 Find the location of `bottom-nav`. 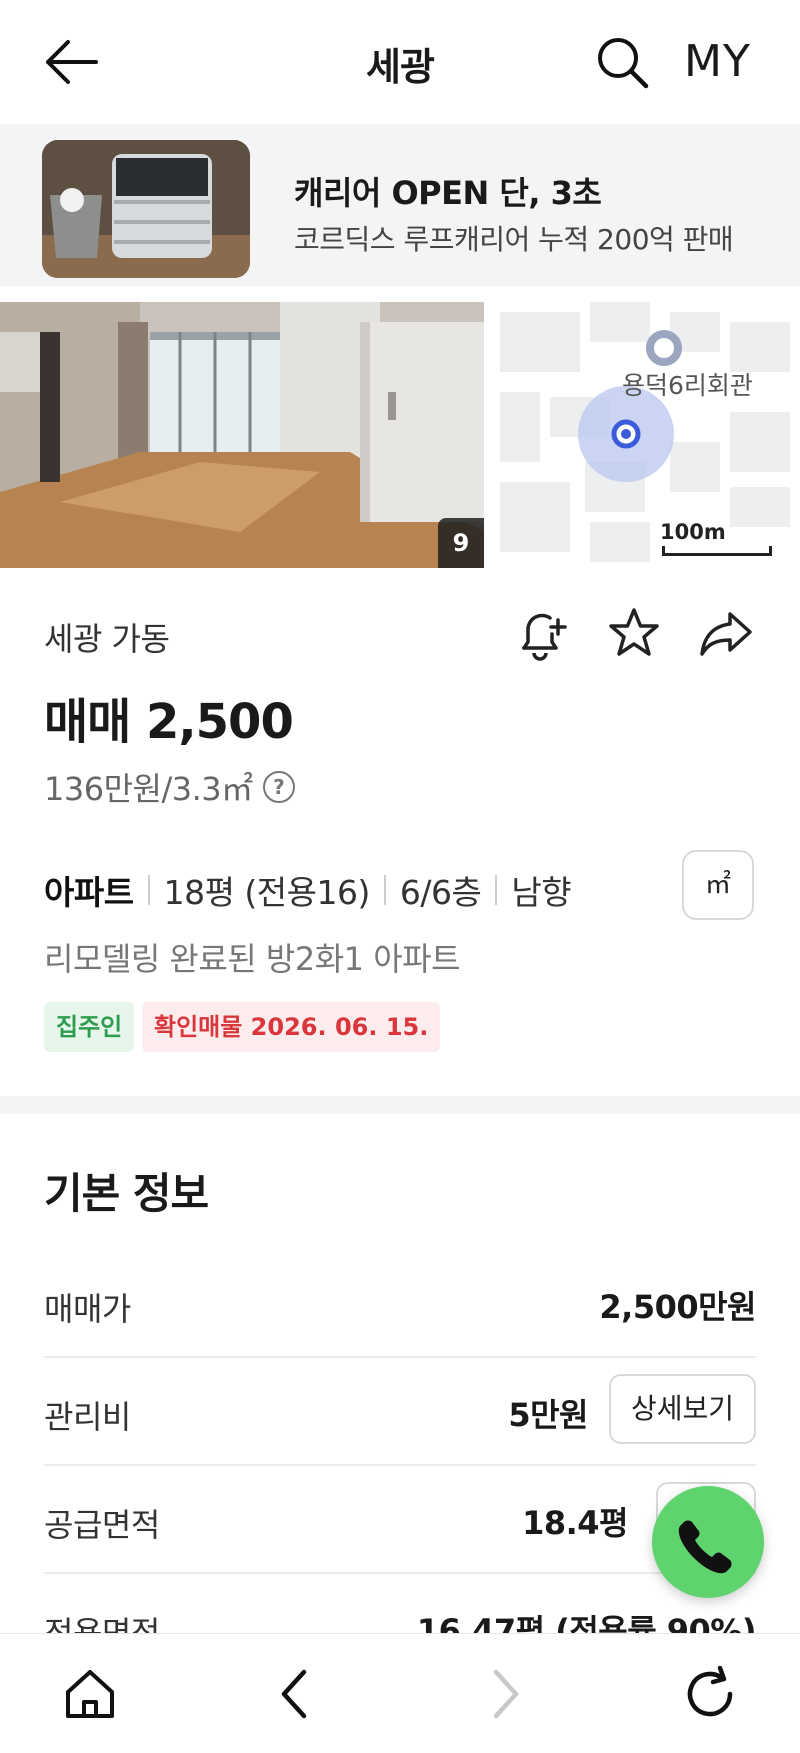

bottom-nav is located at coordinates (400, 1693).